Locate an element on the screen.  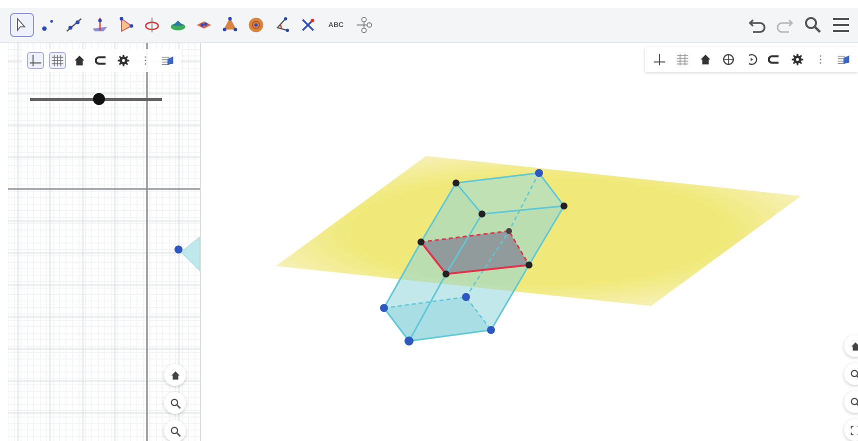
globe-icon is located at coordinates (728, 59).